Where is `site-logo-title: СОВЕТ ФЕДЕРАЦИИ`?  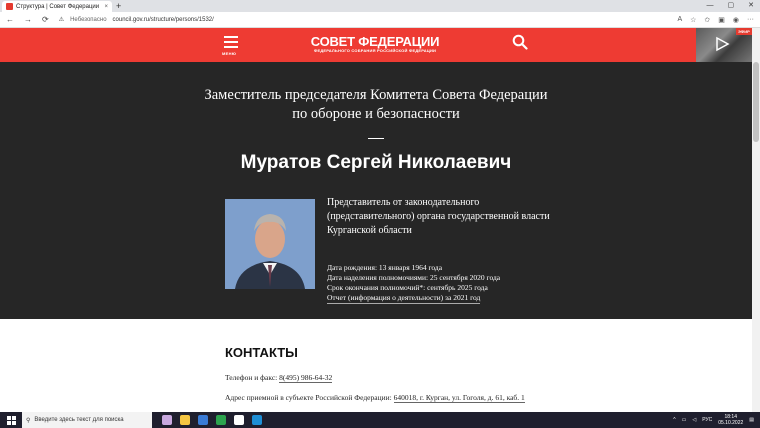
site-logo-title: СОВЕТ ФЕДЕРАЦИИ is located at coordinates (375, 41).